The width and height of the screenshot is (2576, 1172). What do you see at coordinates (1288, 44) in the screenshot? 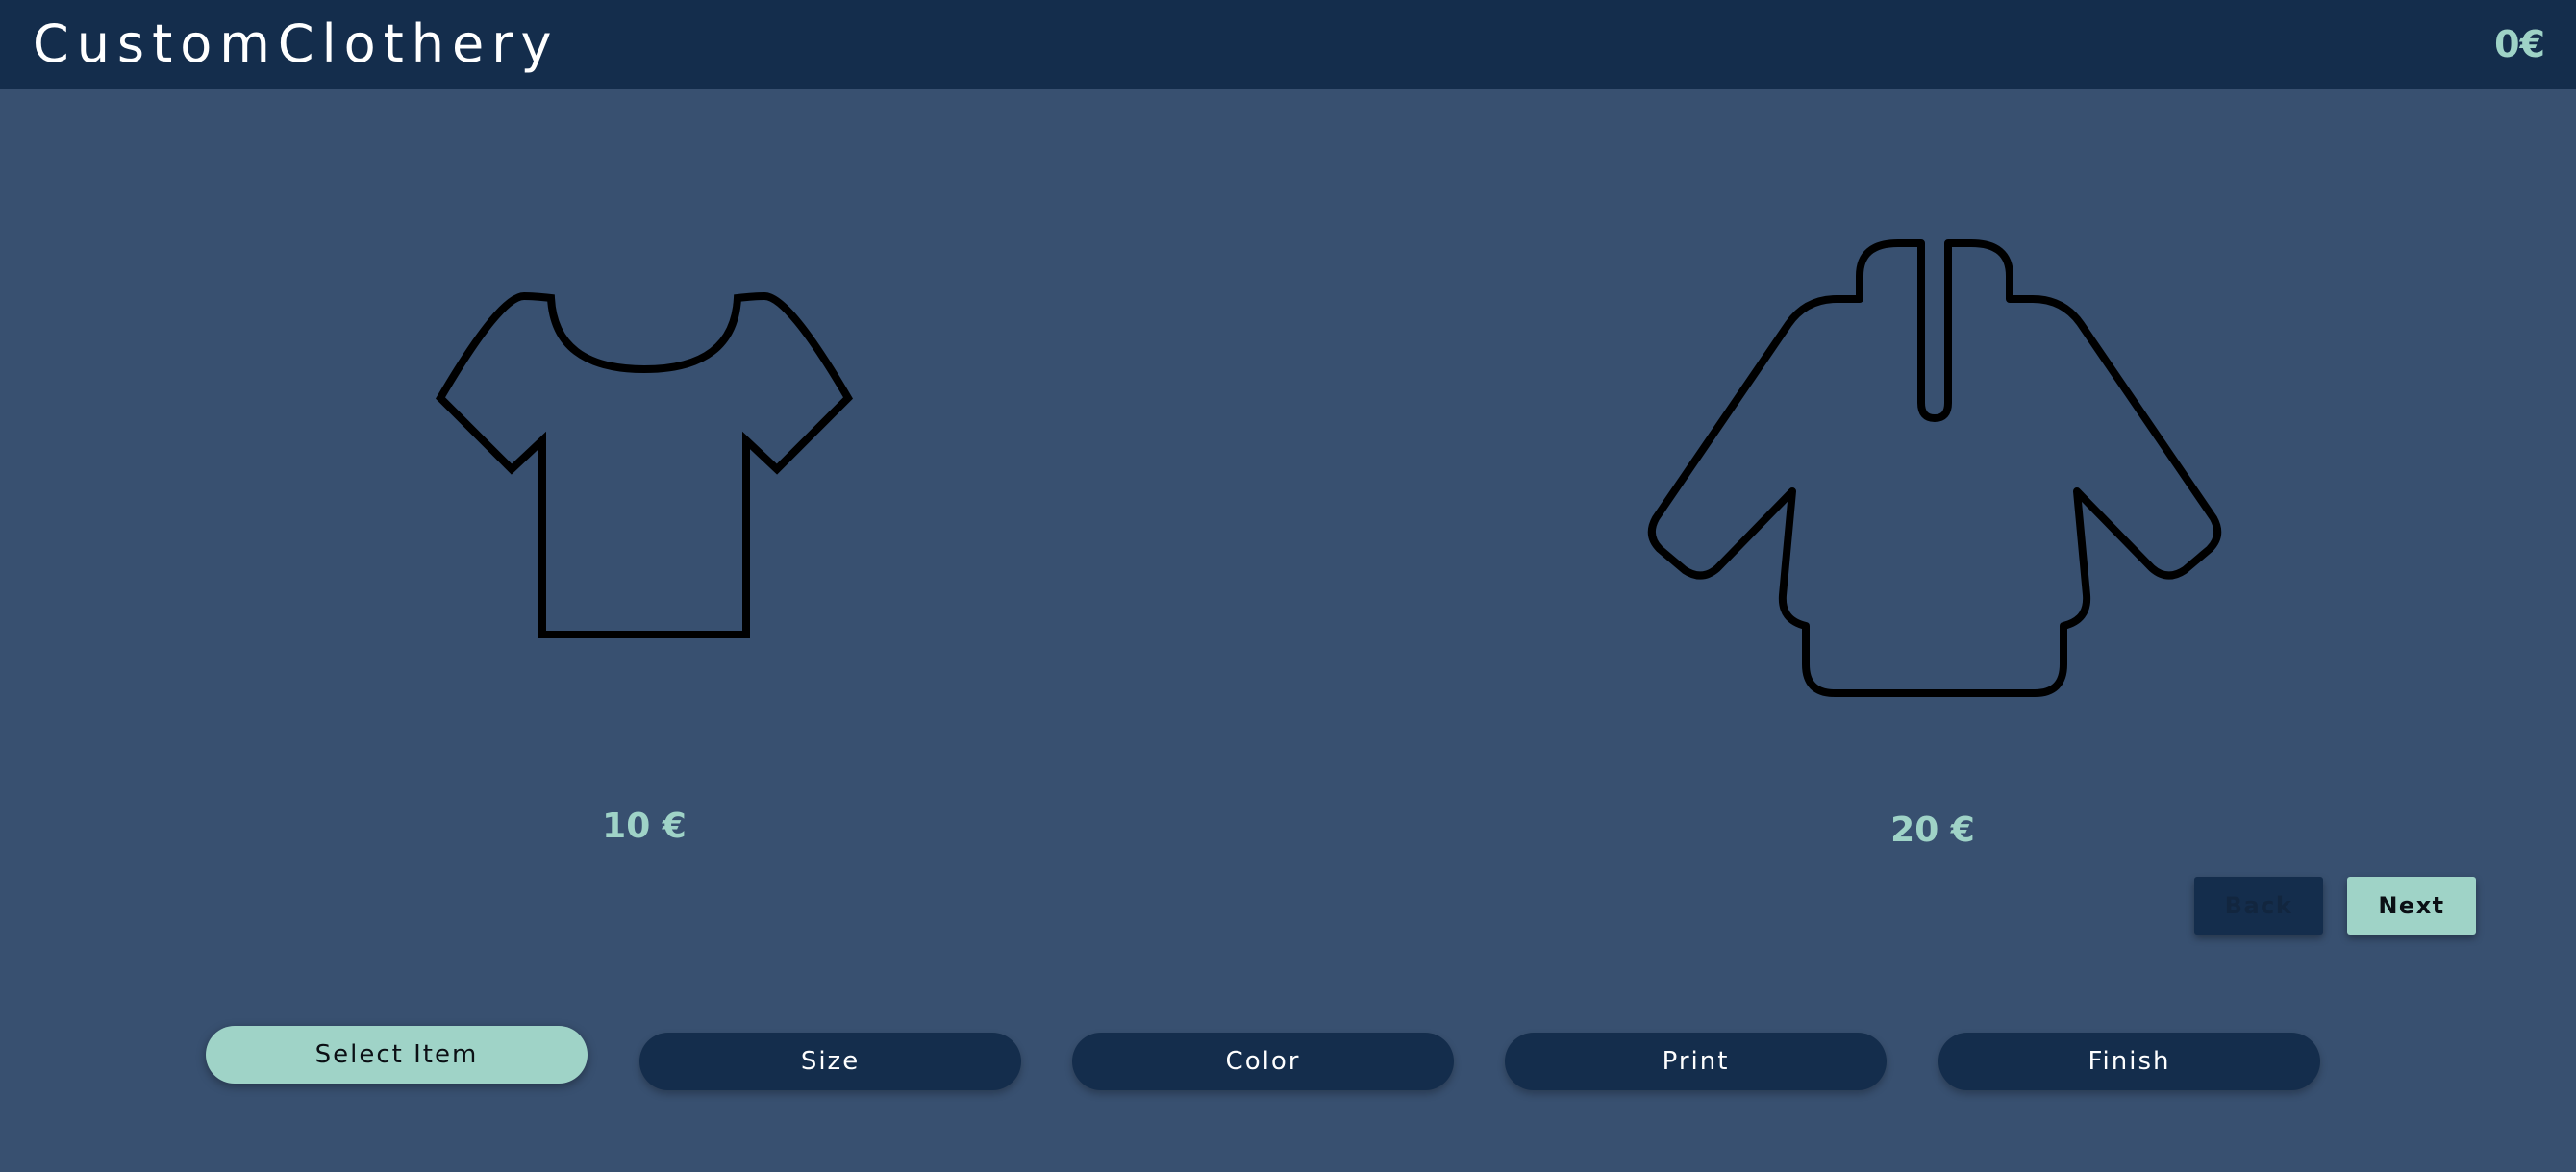
I see `top-bar: CustomClothery 0€` at bounding box center [1288, 44].